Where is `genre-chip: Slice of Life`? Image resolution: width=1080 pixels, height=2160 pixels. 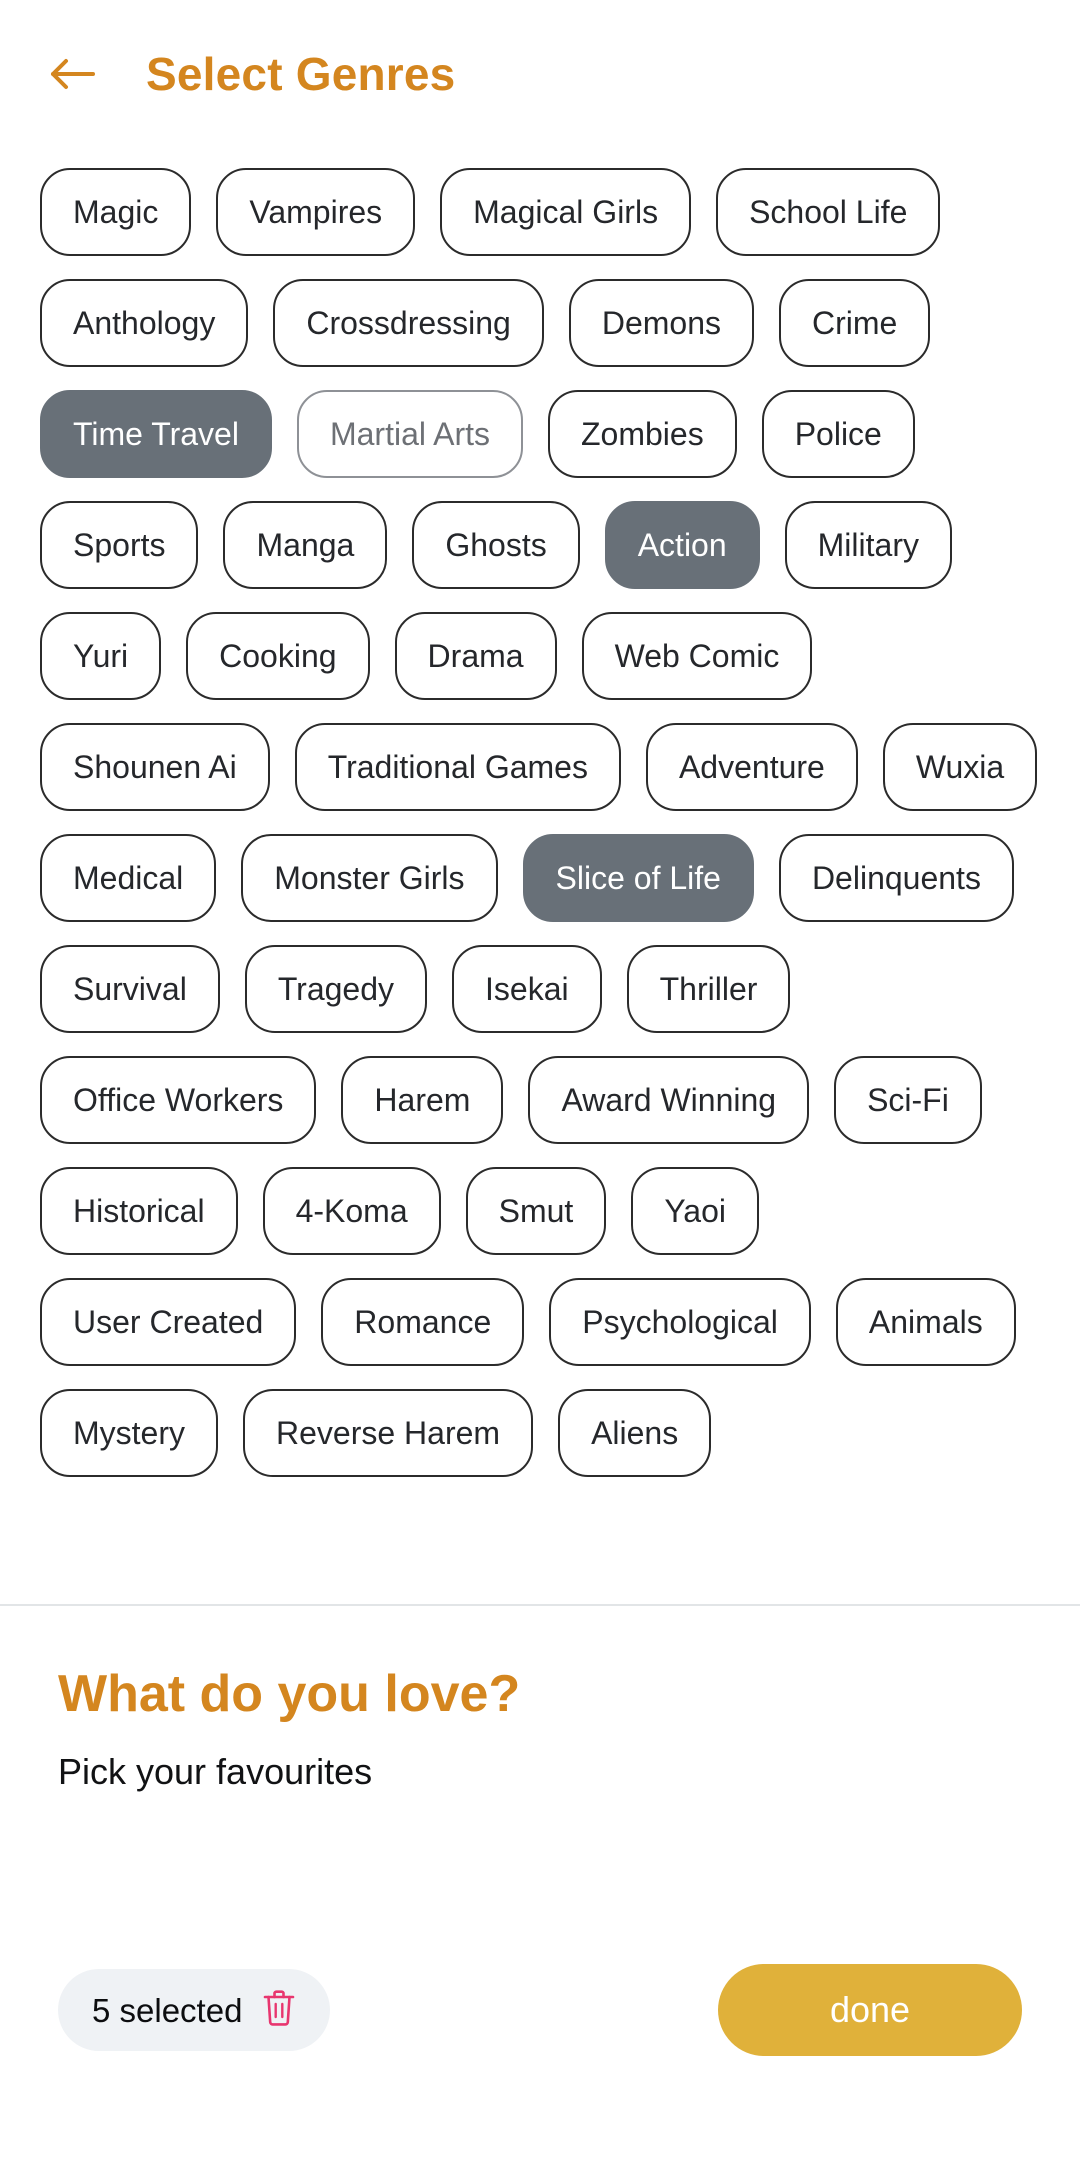
genre-chip: Slice of Life is located at coordinates (638, 878).